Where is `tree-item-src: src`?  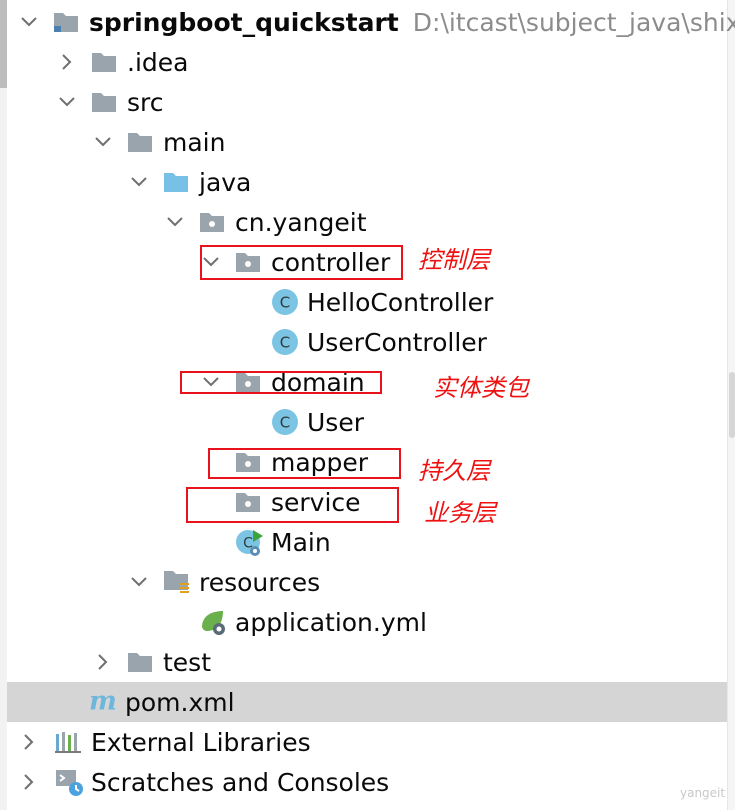 tree-item-src: src is located at coordinates (367, 102).